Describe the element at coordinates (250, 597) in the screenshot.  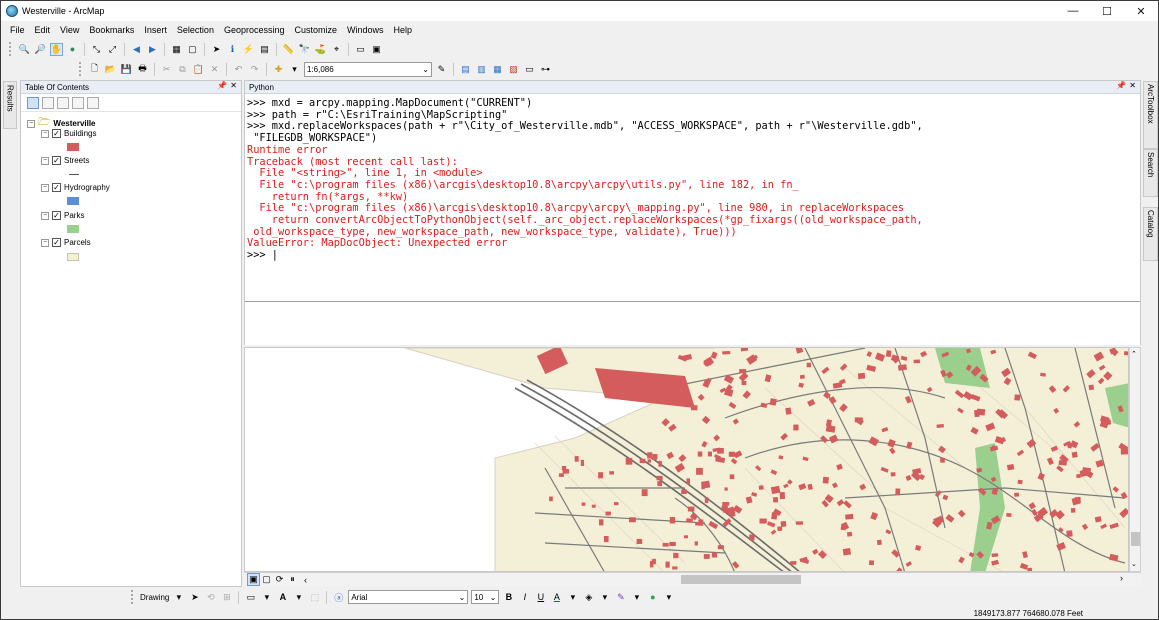
I see `rectangle-icon: ▭` at that location.